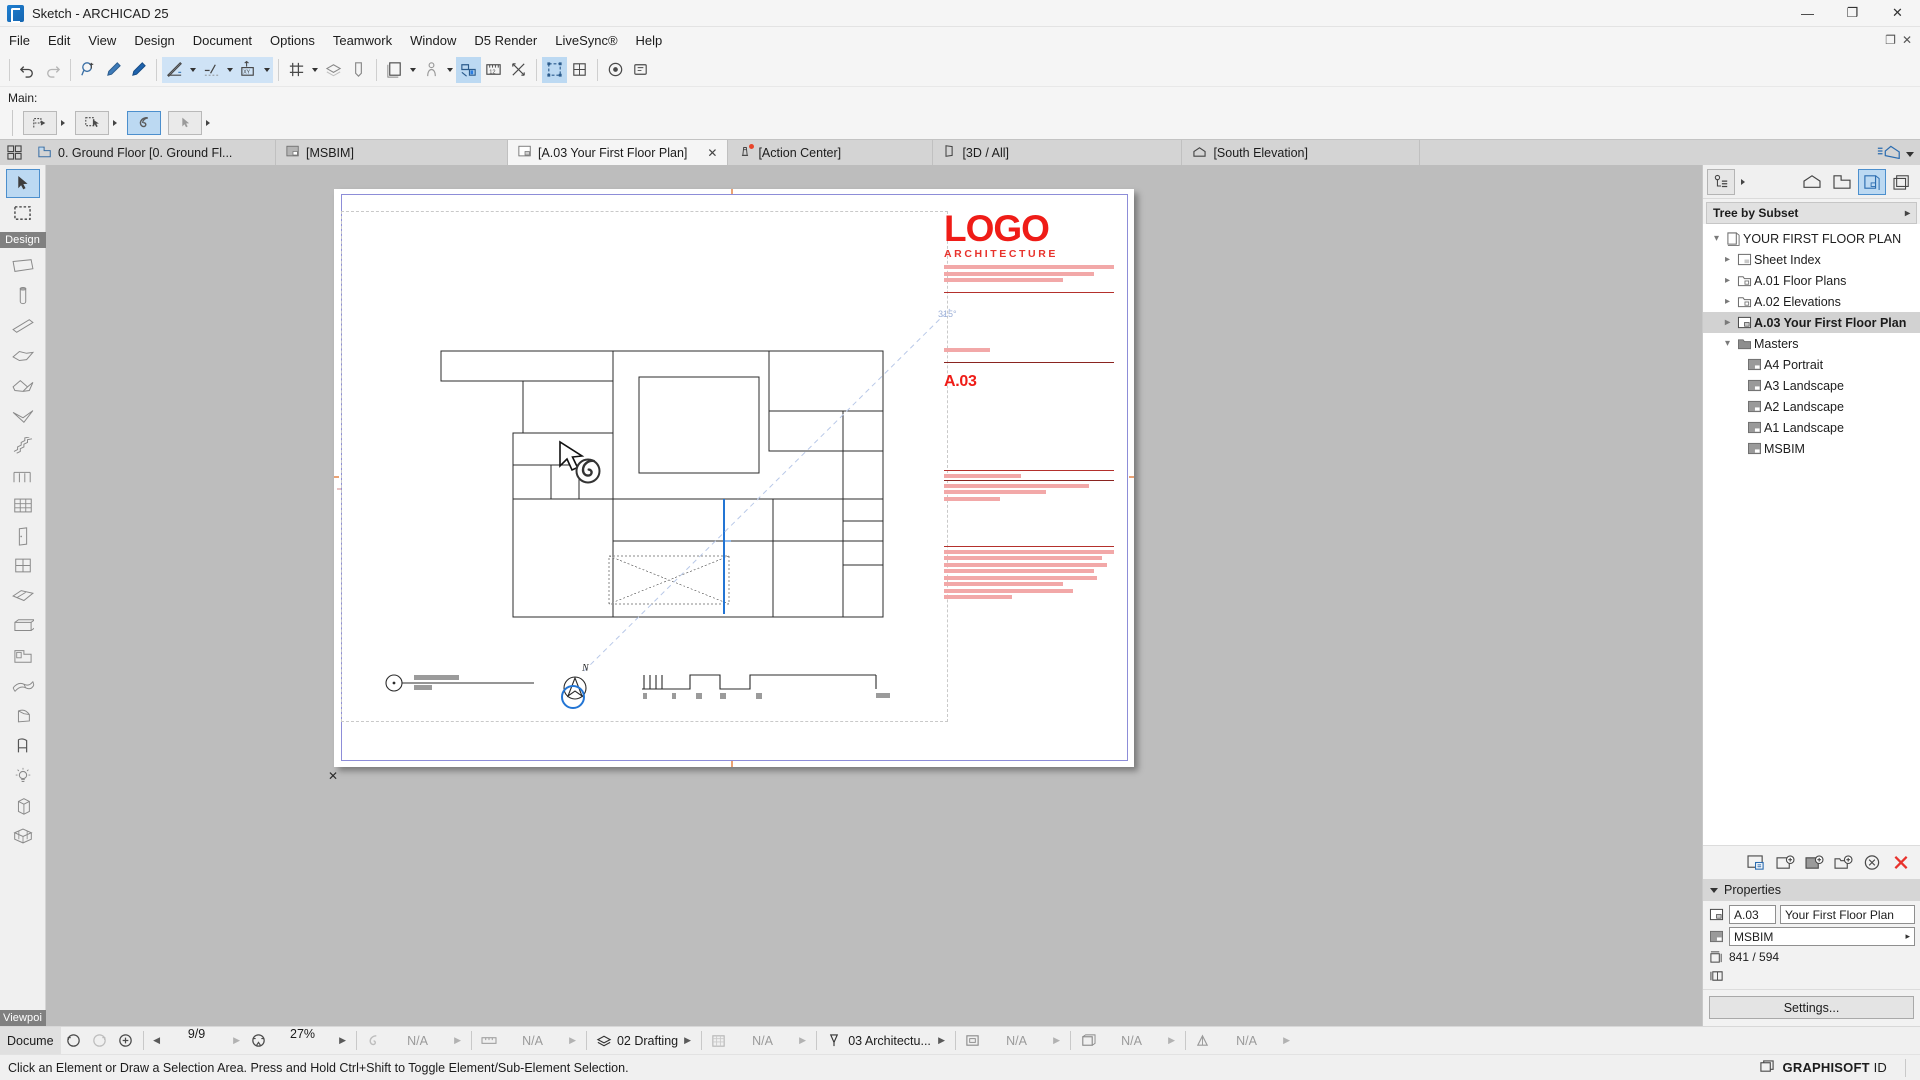 This screenshot has width=1920, height=1080. I want to click on model-view-icon, so click(615, 70).